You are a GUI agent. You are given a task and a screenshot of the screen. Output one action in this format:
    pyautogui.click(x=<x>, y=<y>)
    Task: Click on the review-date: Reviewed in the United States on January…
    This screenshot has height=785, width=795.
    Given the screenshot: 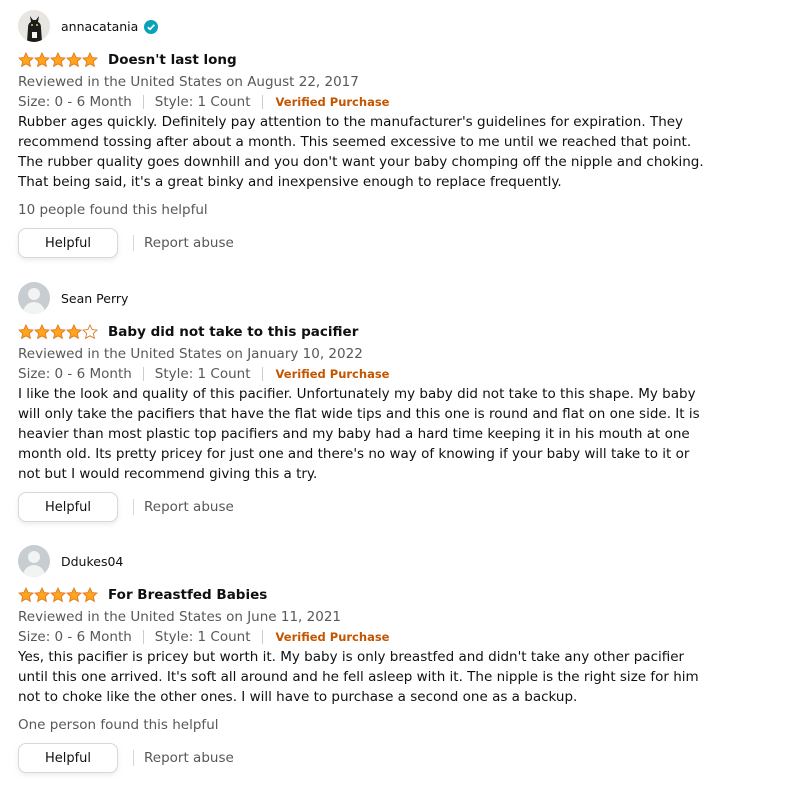 What is the action you would take?
    pyautogui.click(x=190, y=354)
    